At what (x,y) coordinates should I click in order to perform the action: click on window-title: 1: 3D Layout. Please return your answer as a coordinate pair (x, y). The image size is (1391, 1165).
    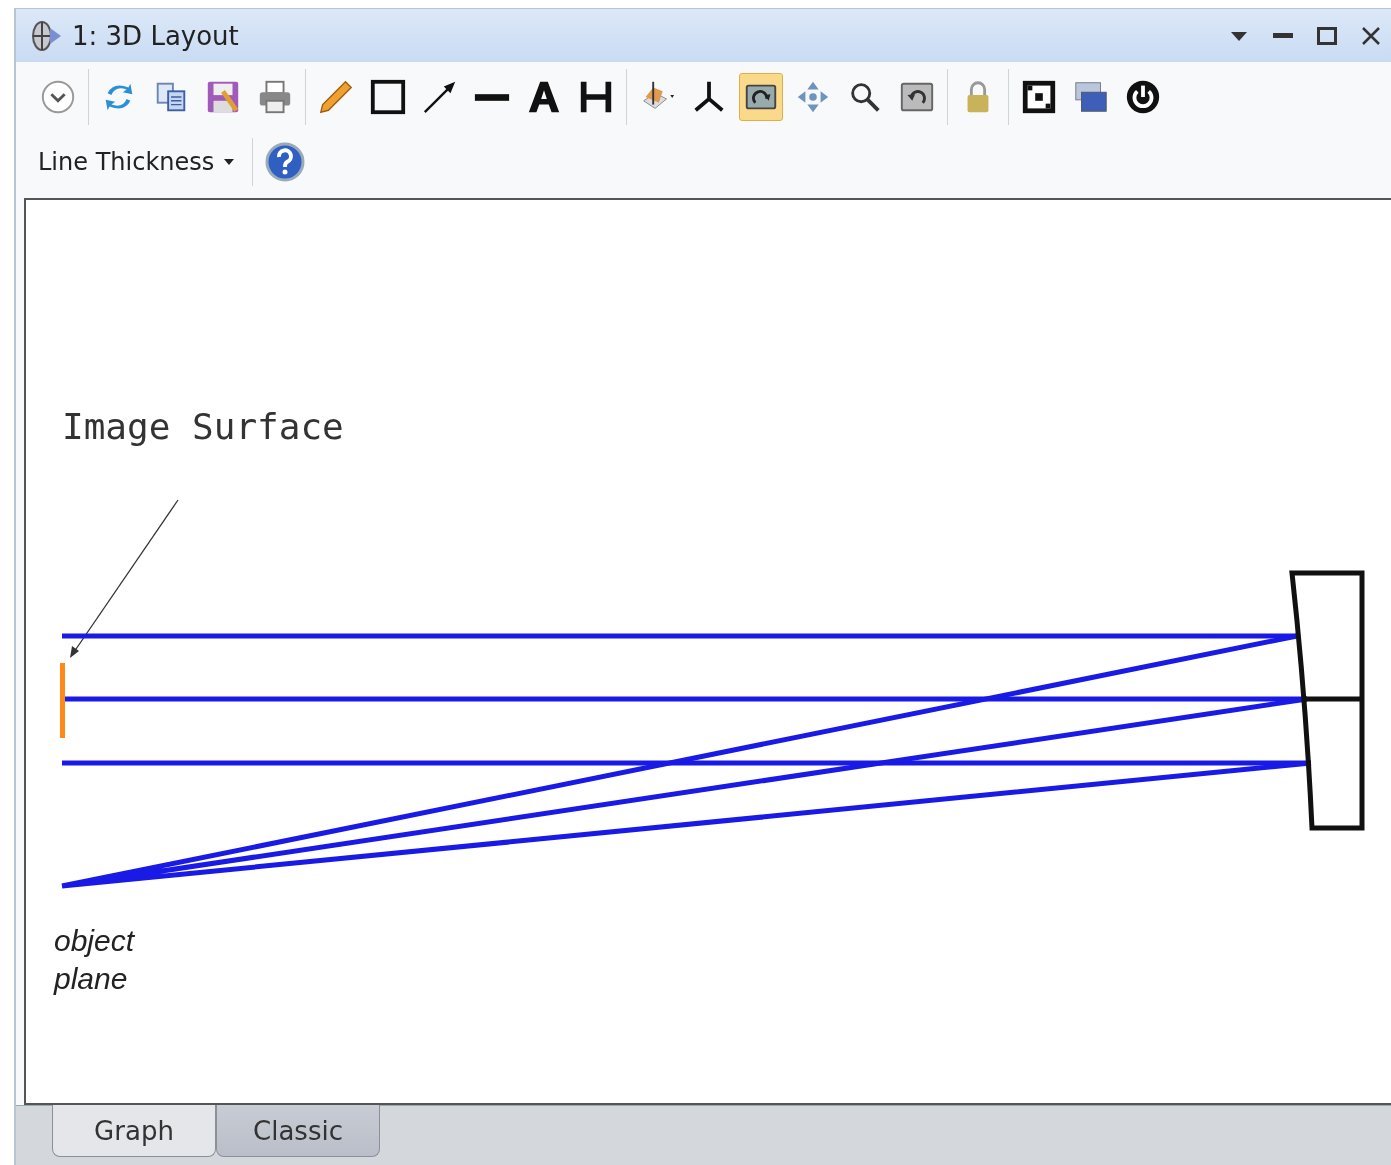
    Looking at the image, I should click on (155, 35).